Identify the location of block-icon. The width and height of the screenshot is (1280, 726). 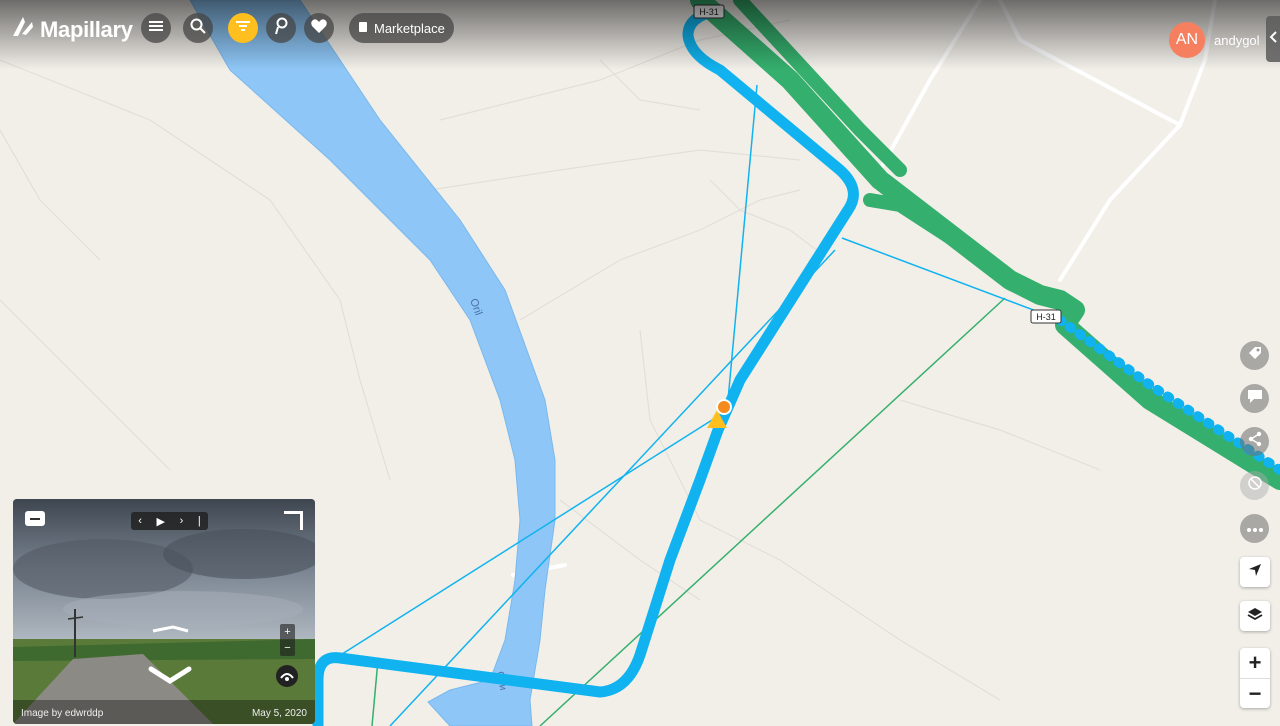
(1255, 485).